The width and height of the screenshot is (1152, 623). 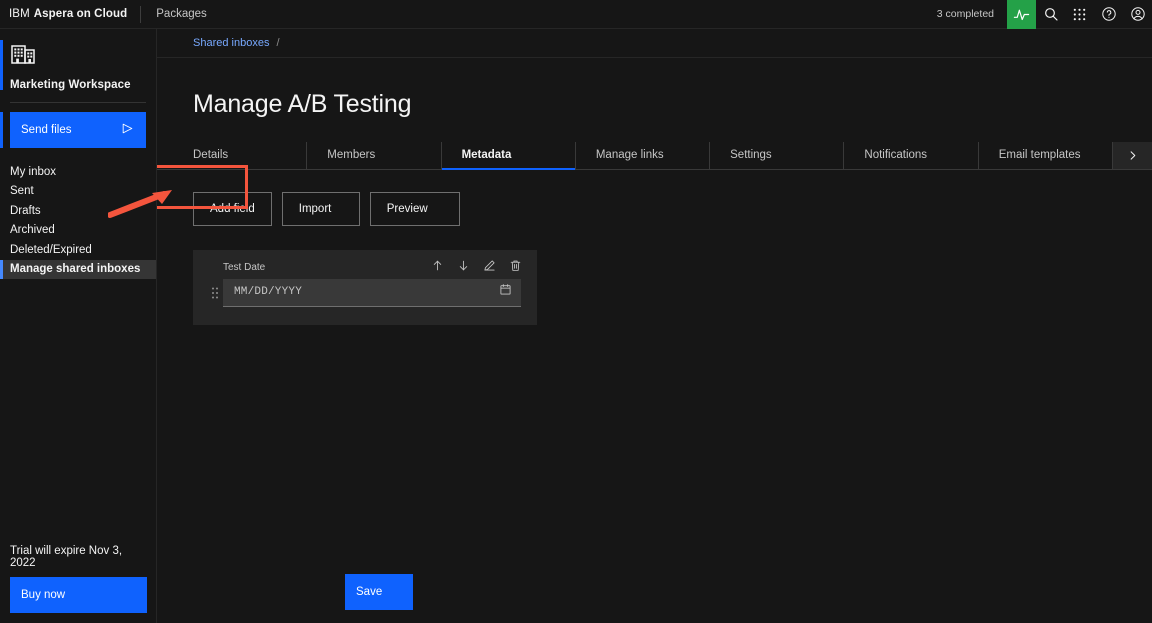 I want to click on sidebar-item-label: Drafts, so click(x=25, y=210).